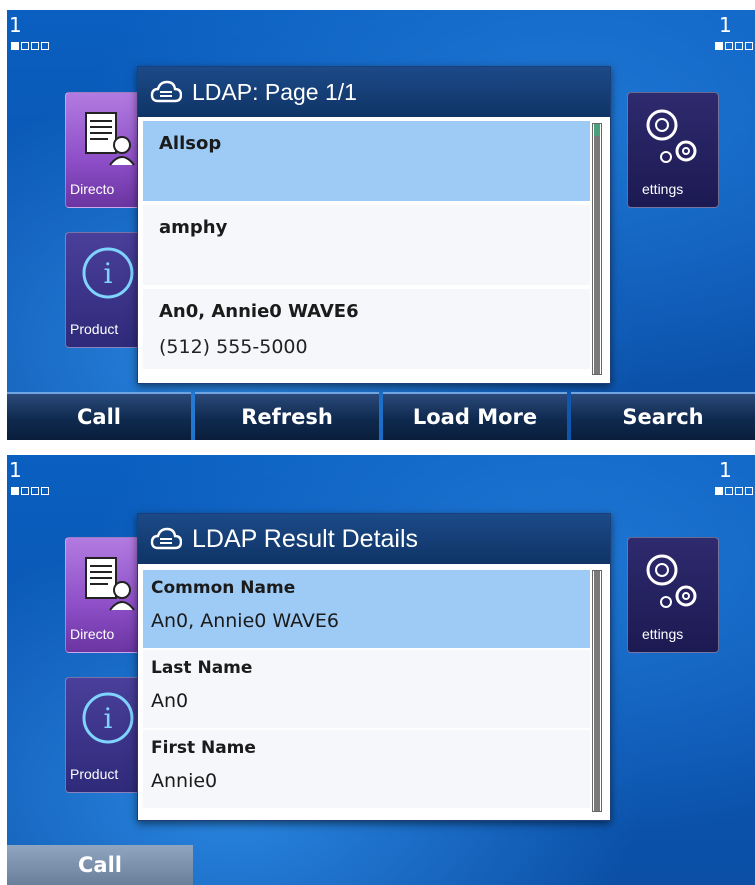 This screenshot has height=885, width=755. Describe the element at coordinates (202, 668) in the screenshot. I see `field-label: Last Name` at that location.